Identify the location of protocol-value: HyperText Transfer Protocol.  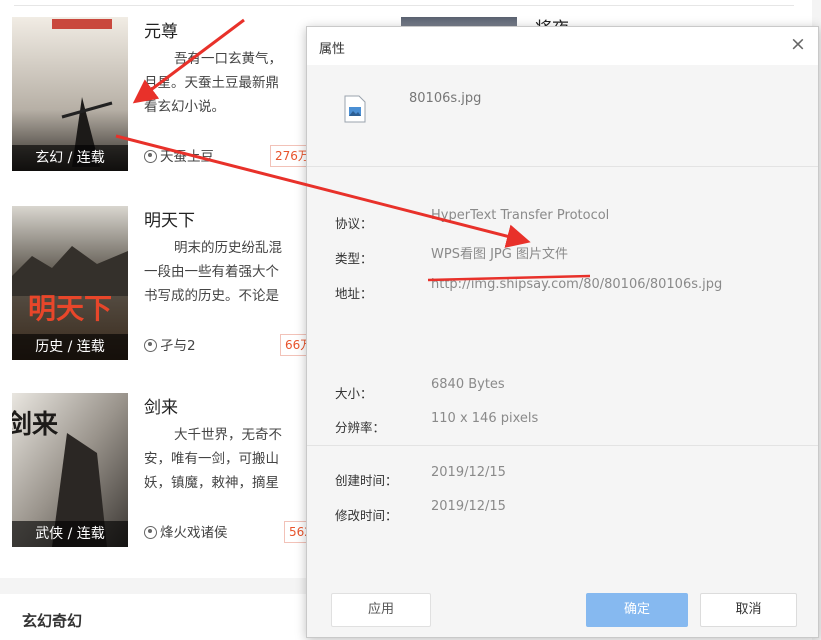
(520, 215).